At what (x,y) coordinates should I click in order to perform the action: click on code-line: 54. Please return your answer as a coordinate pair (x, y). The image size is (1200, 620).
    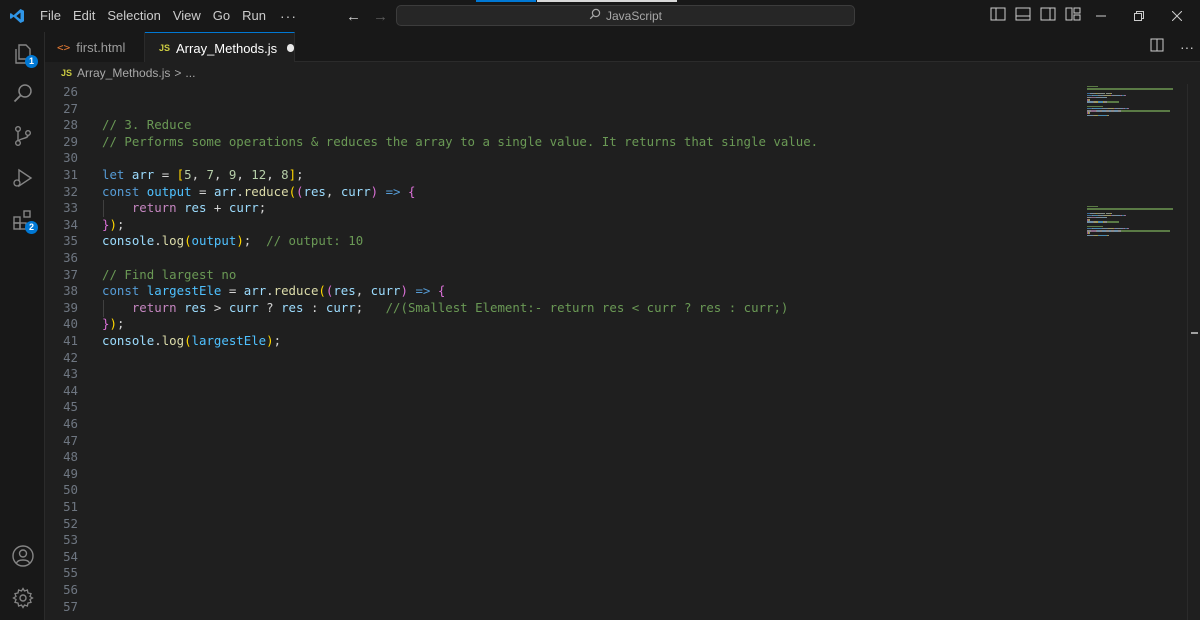
    Looking at the image, I should click on (565, 557).